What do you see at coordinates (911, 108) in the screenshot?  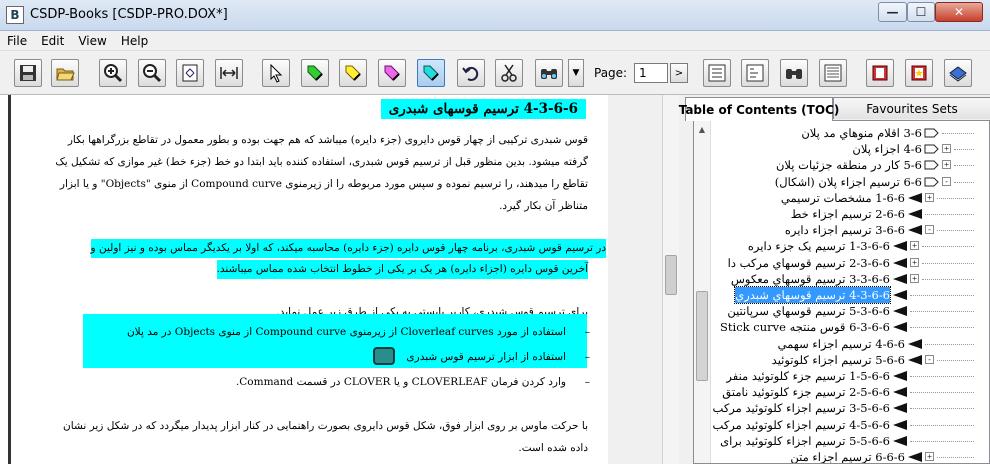 I see `tab-favourites: Favourites Sets` at bounding box center [911, 108].